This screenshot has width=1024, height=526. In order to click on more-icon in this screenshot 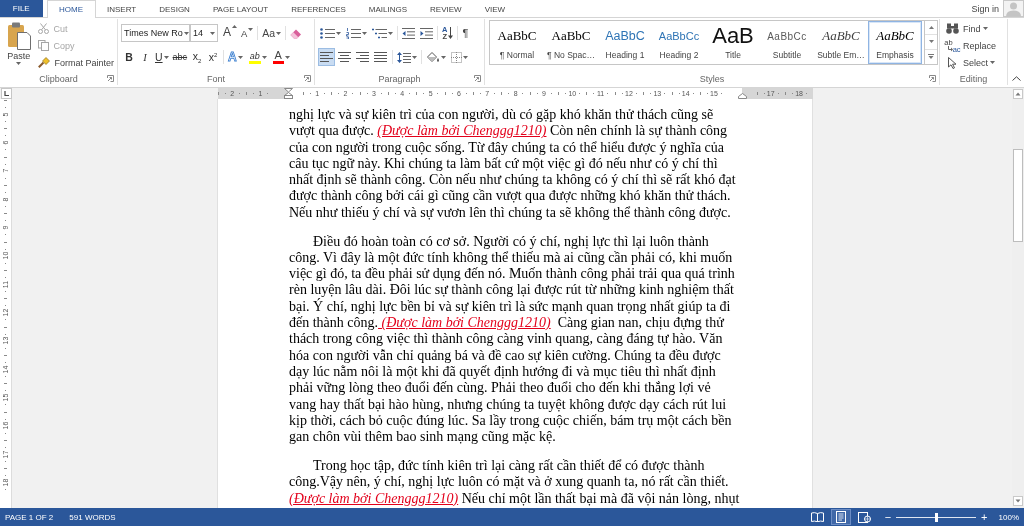, I will do `click(931, 57)`.